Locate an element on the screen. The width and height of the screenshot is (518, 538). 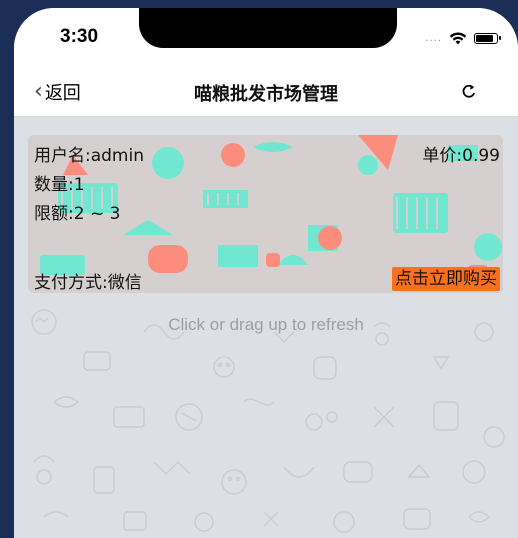
limit-label: 限额:2 ~ 3 is located at coordinates (77, 214).